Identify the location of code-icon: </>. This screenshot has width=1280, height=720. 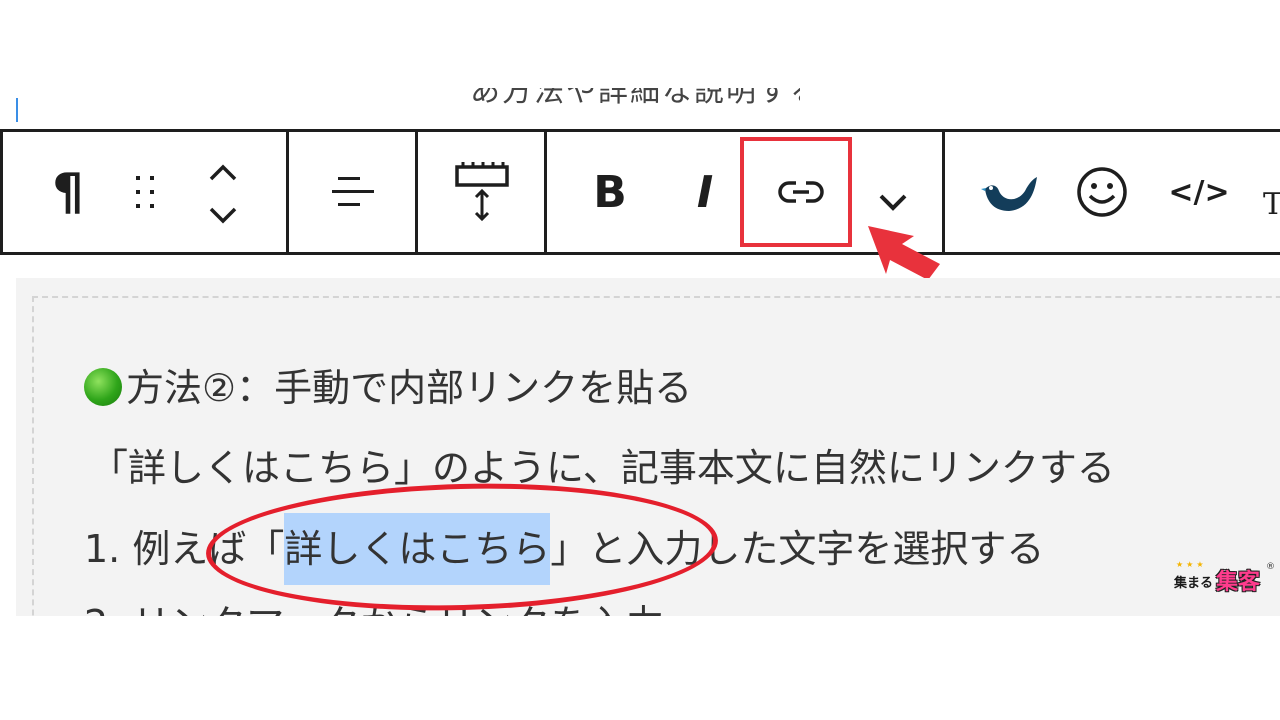
(1199, 192).